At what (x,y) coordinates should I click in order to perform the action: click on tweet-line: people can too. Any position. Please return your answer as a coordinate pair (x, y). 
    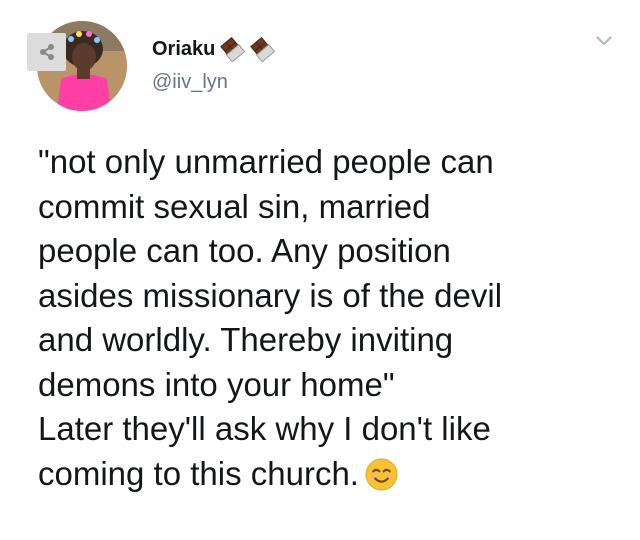
    Looking at the image, I should click on (244, 250).